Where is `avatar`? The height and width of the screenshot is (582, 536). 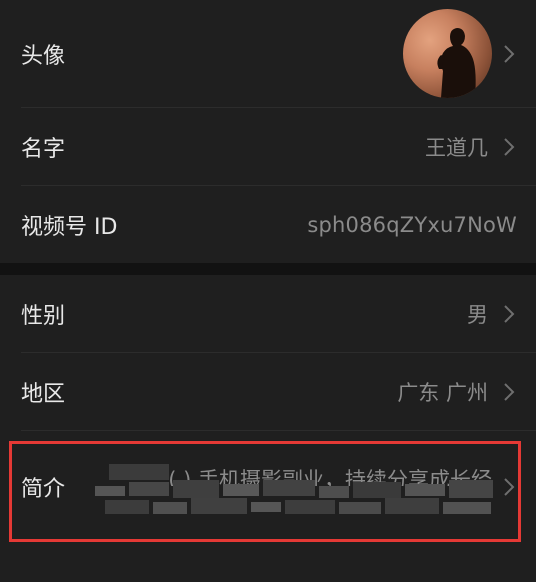 avatar is located at coordinates (447, 53).